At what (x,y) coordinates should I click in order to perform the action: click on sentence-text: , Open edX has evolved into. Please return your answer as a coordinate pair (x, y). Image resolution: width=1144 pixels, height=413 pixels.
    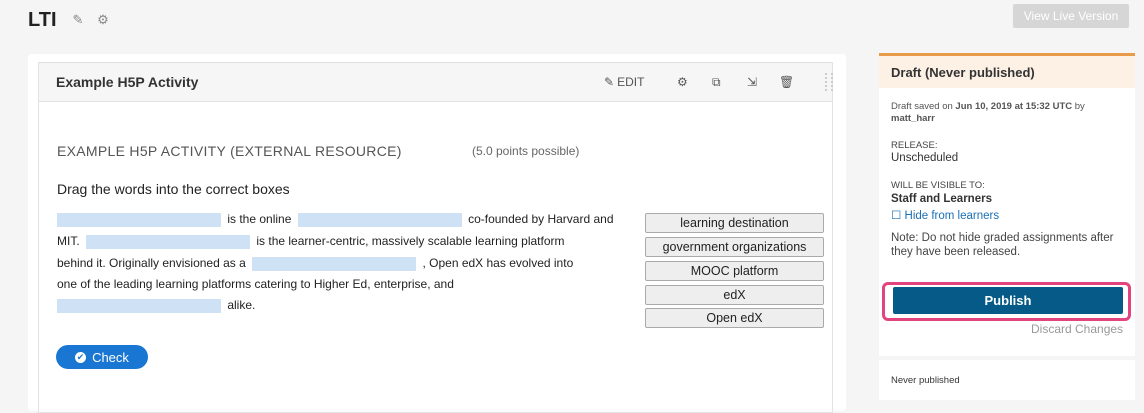
    Looking at the image, I should click on (498, 263).